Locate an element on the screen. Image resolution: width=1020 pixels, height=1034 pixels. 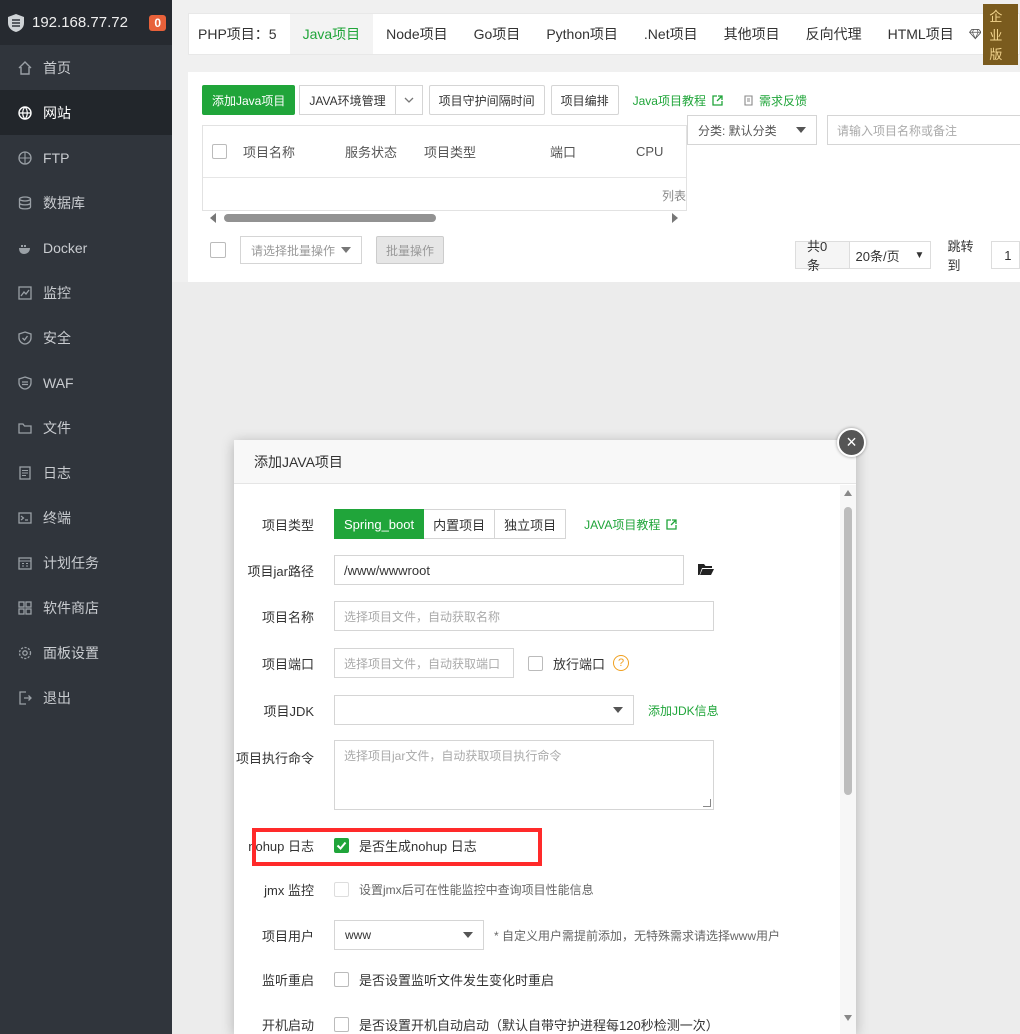
sidebar-item-0: 首页 is located at coordinates (86, 67).